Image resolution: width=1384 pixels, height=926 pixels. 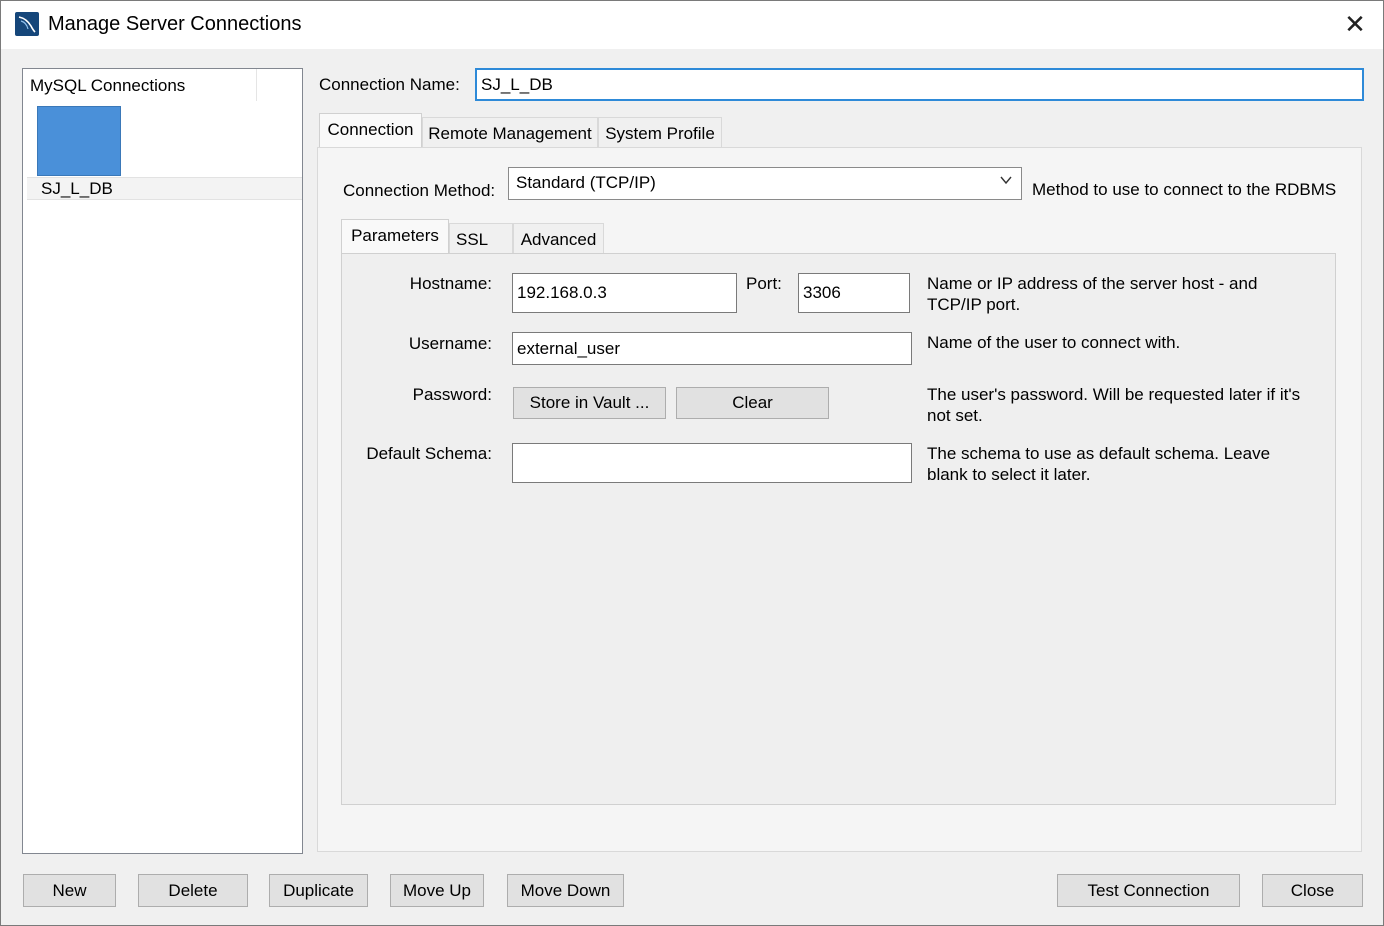 What do you see at coordinates (395, 237) in the screenshot?
I see `tab-parameters: Parameters` at bounding box center [395, 237].